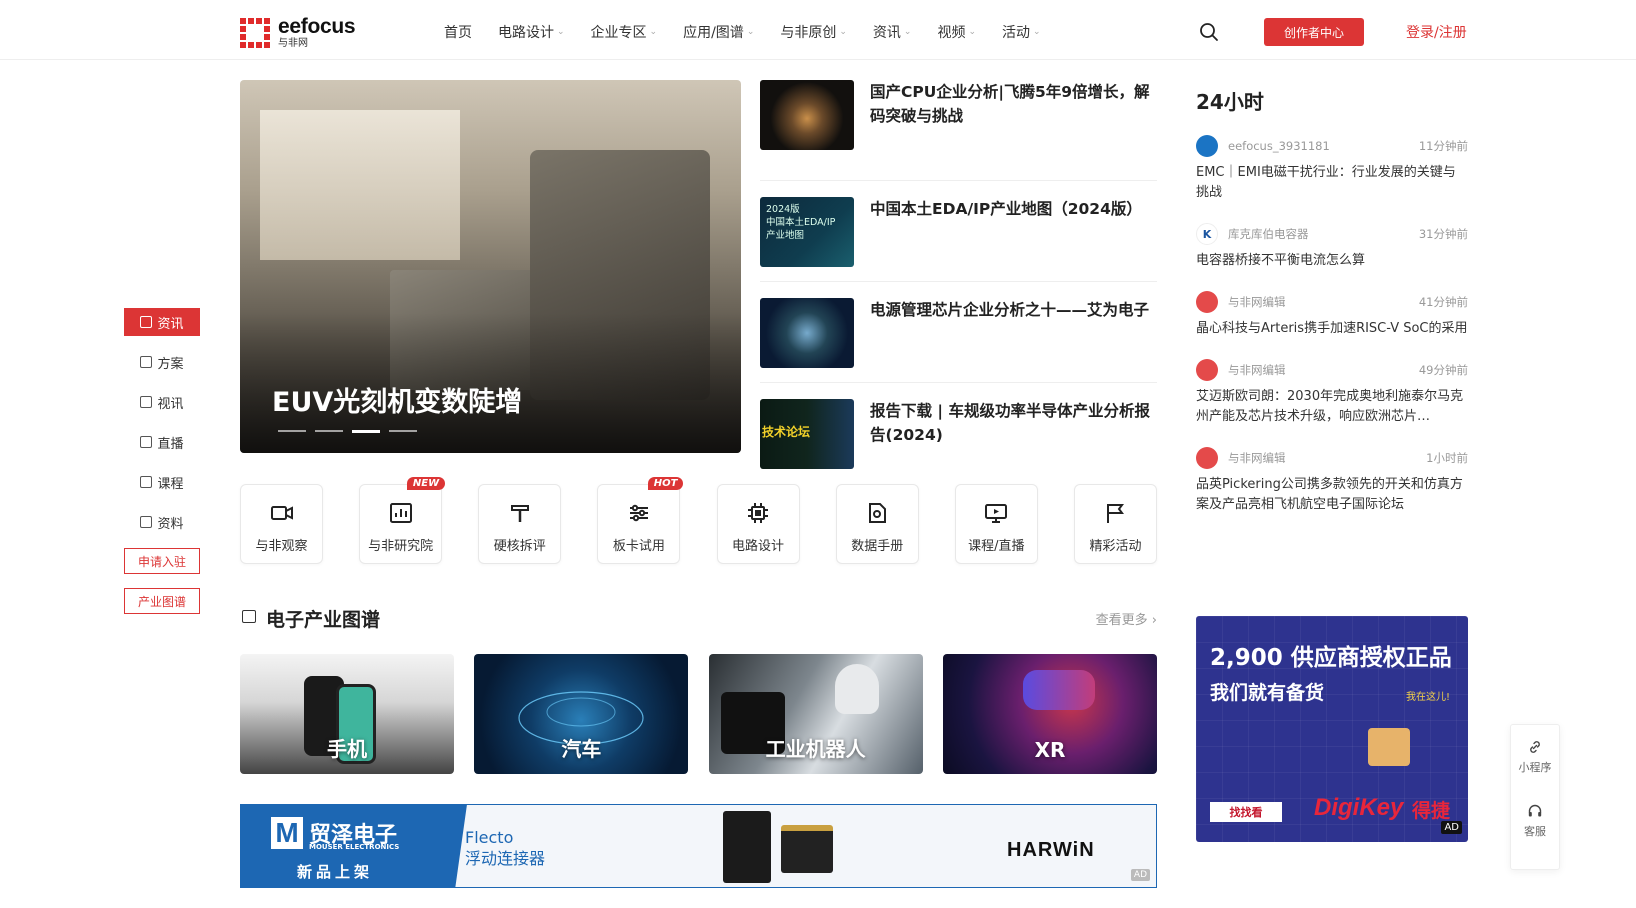  Describe the element at coordinates (1447, 458) in the screenshot. I see `timestamp: 1小时前` at that location.